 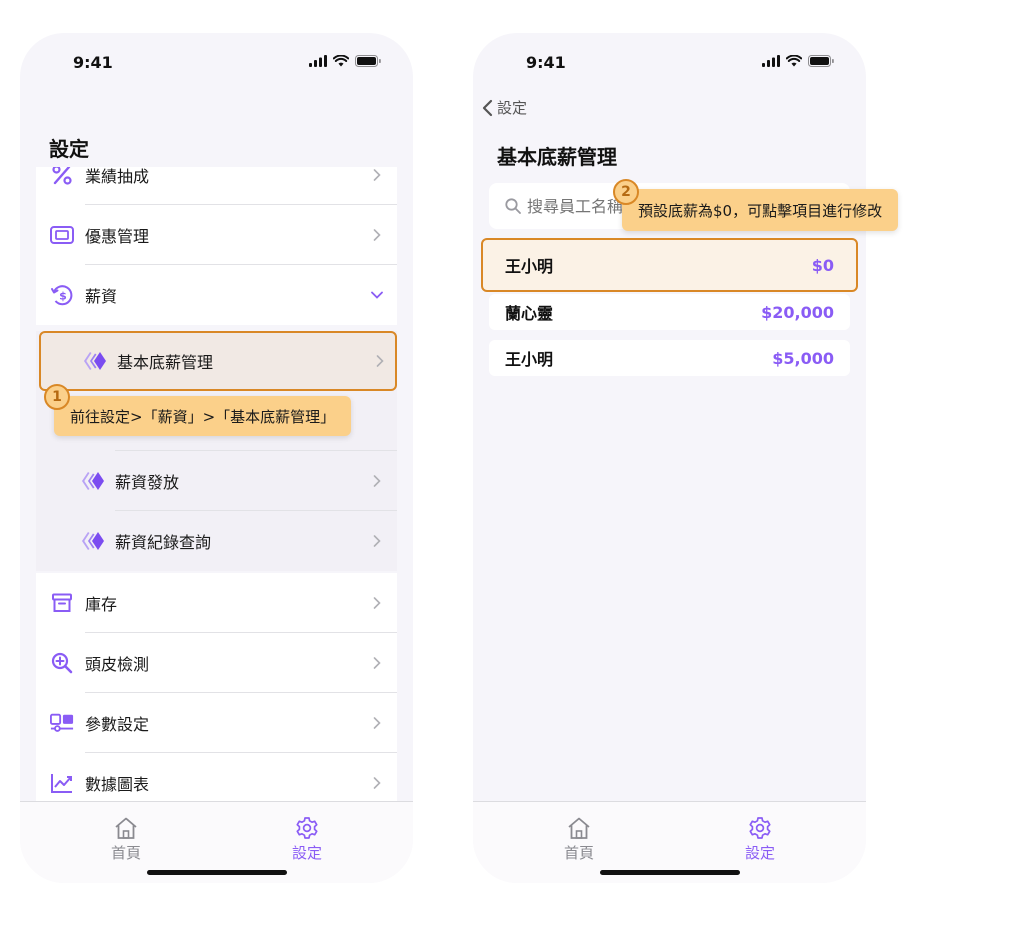 I want to click on sub-item-payroll: 薪資發放, so click(x=216, y=481).